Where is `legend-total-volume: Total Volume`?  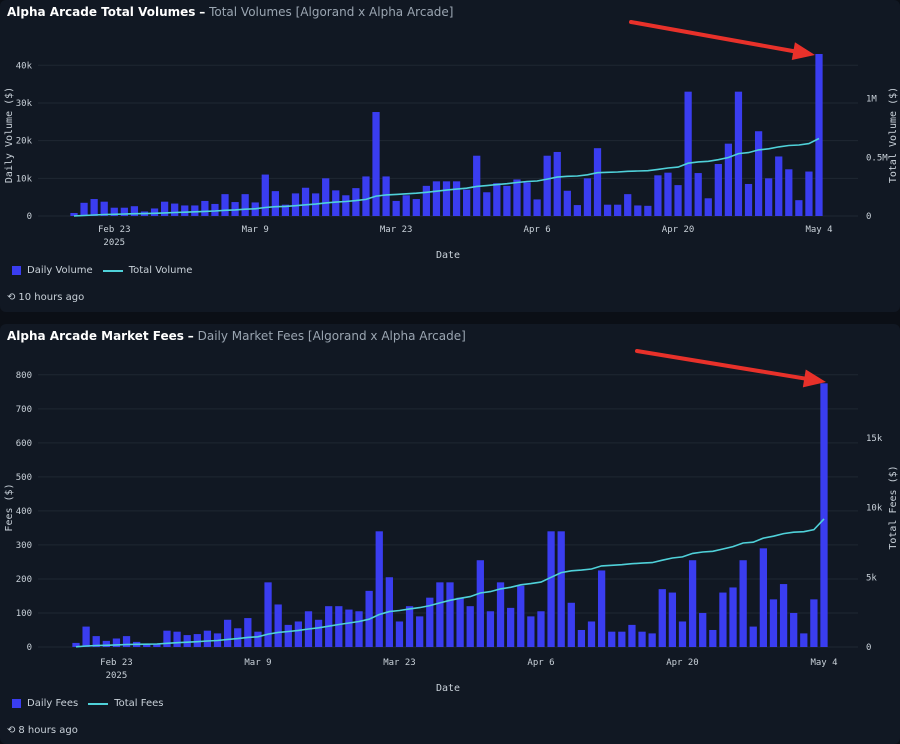
legend-total-volume: Total Volume is located at coordinates (161, 270).